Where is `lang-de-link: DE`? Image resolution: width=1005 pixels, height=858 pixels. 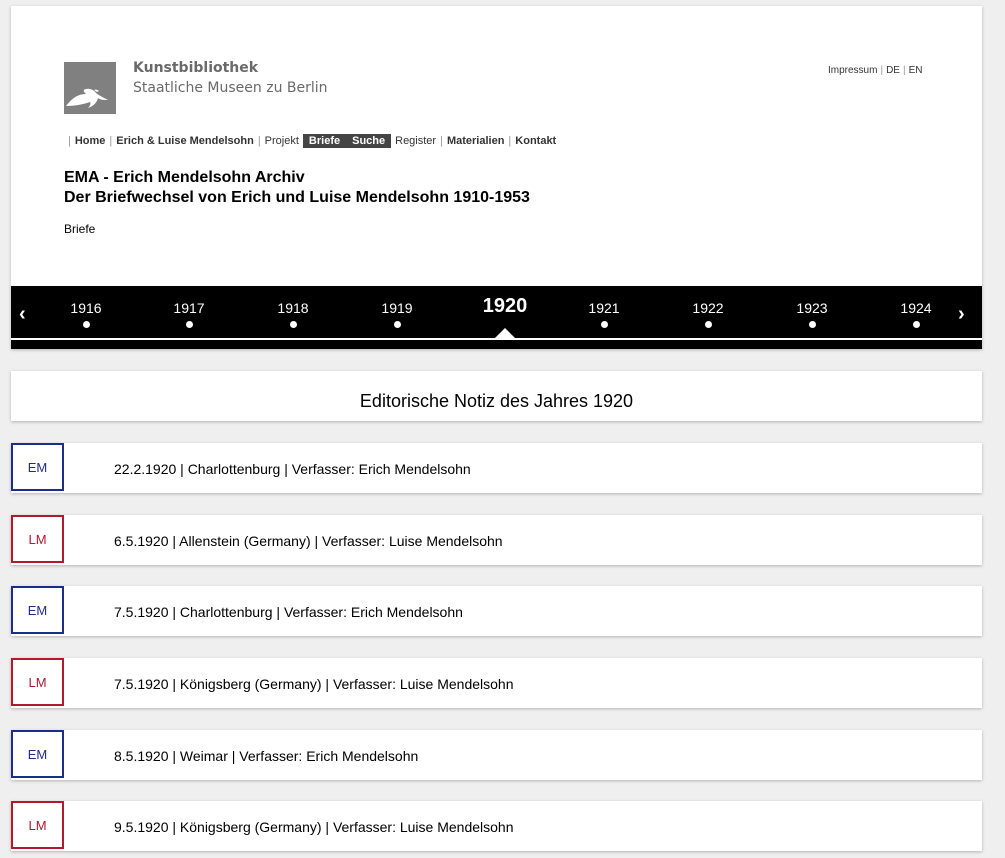
lang-de-link: DE is located at coordinates (893, 70).